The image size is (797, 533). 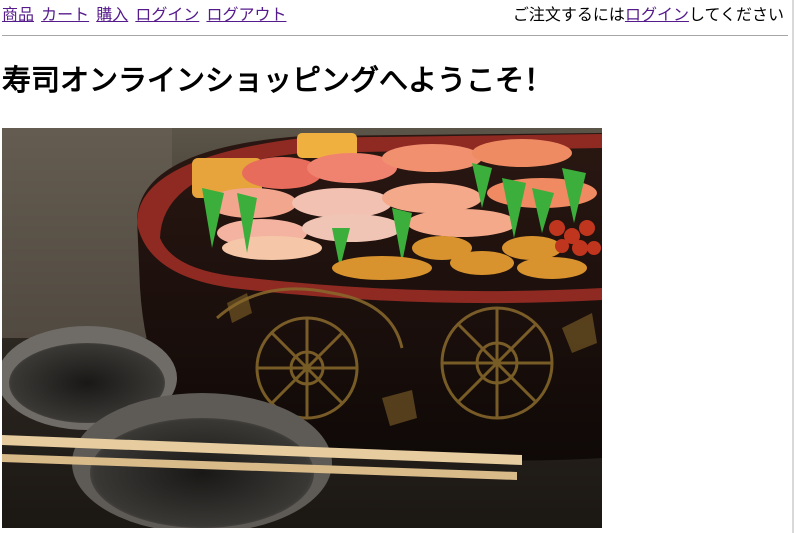 I want to click on nav-link-login: ログイン, so click(x=167, y=14).